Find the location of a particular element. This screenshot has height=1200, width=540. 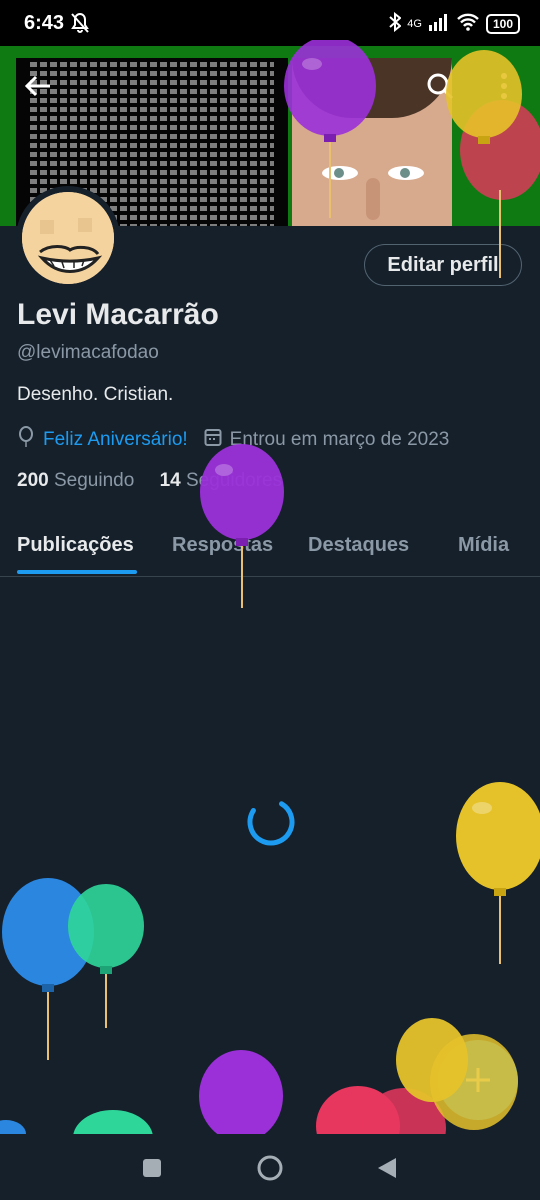

following-link: 200 Seguindo is located at coordinates (75, 480).